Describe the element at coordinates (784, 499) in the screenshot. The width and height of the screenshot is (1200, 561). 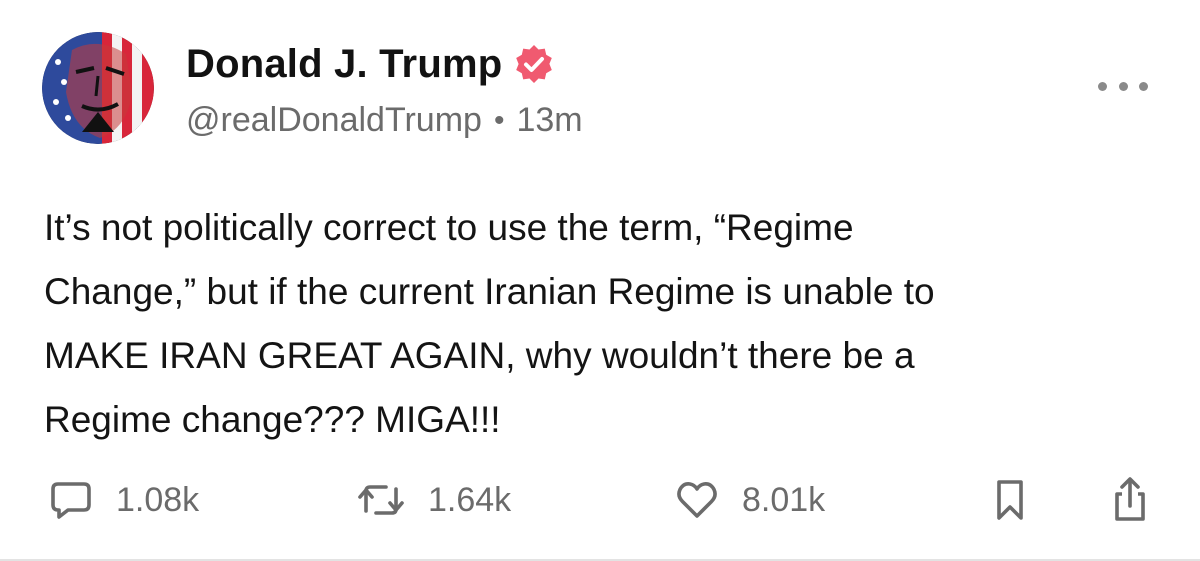
I see `like-count: 8.01k` at that location.